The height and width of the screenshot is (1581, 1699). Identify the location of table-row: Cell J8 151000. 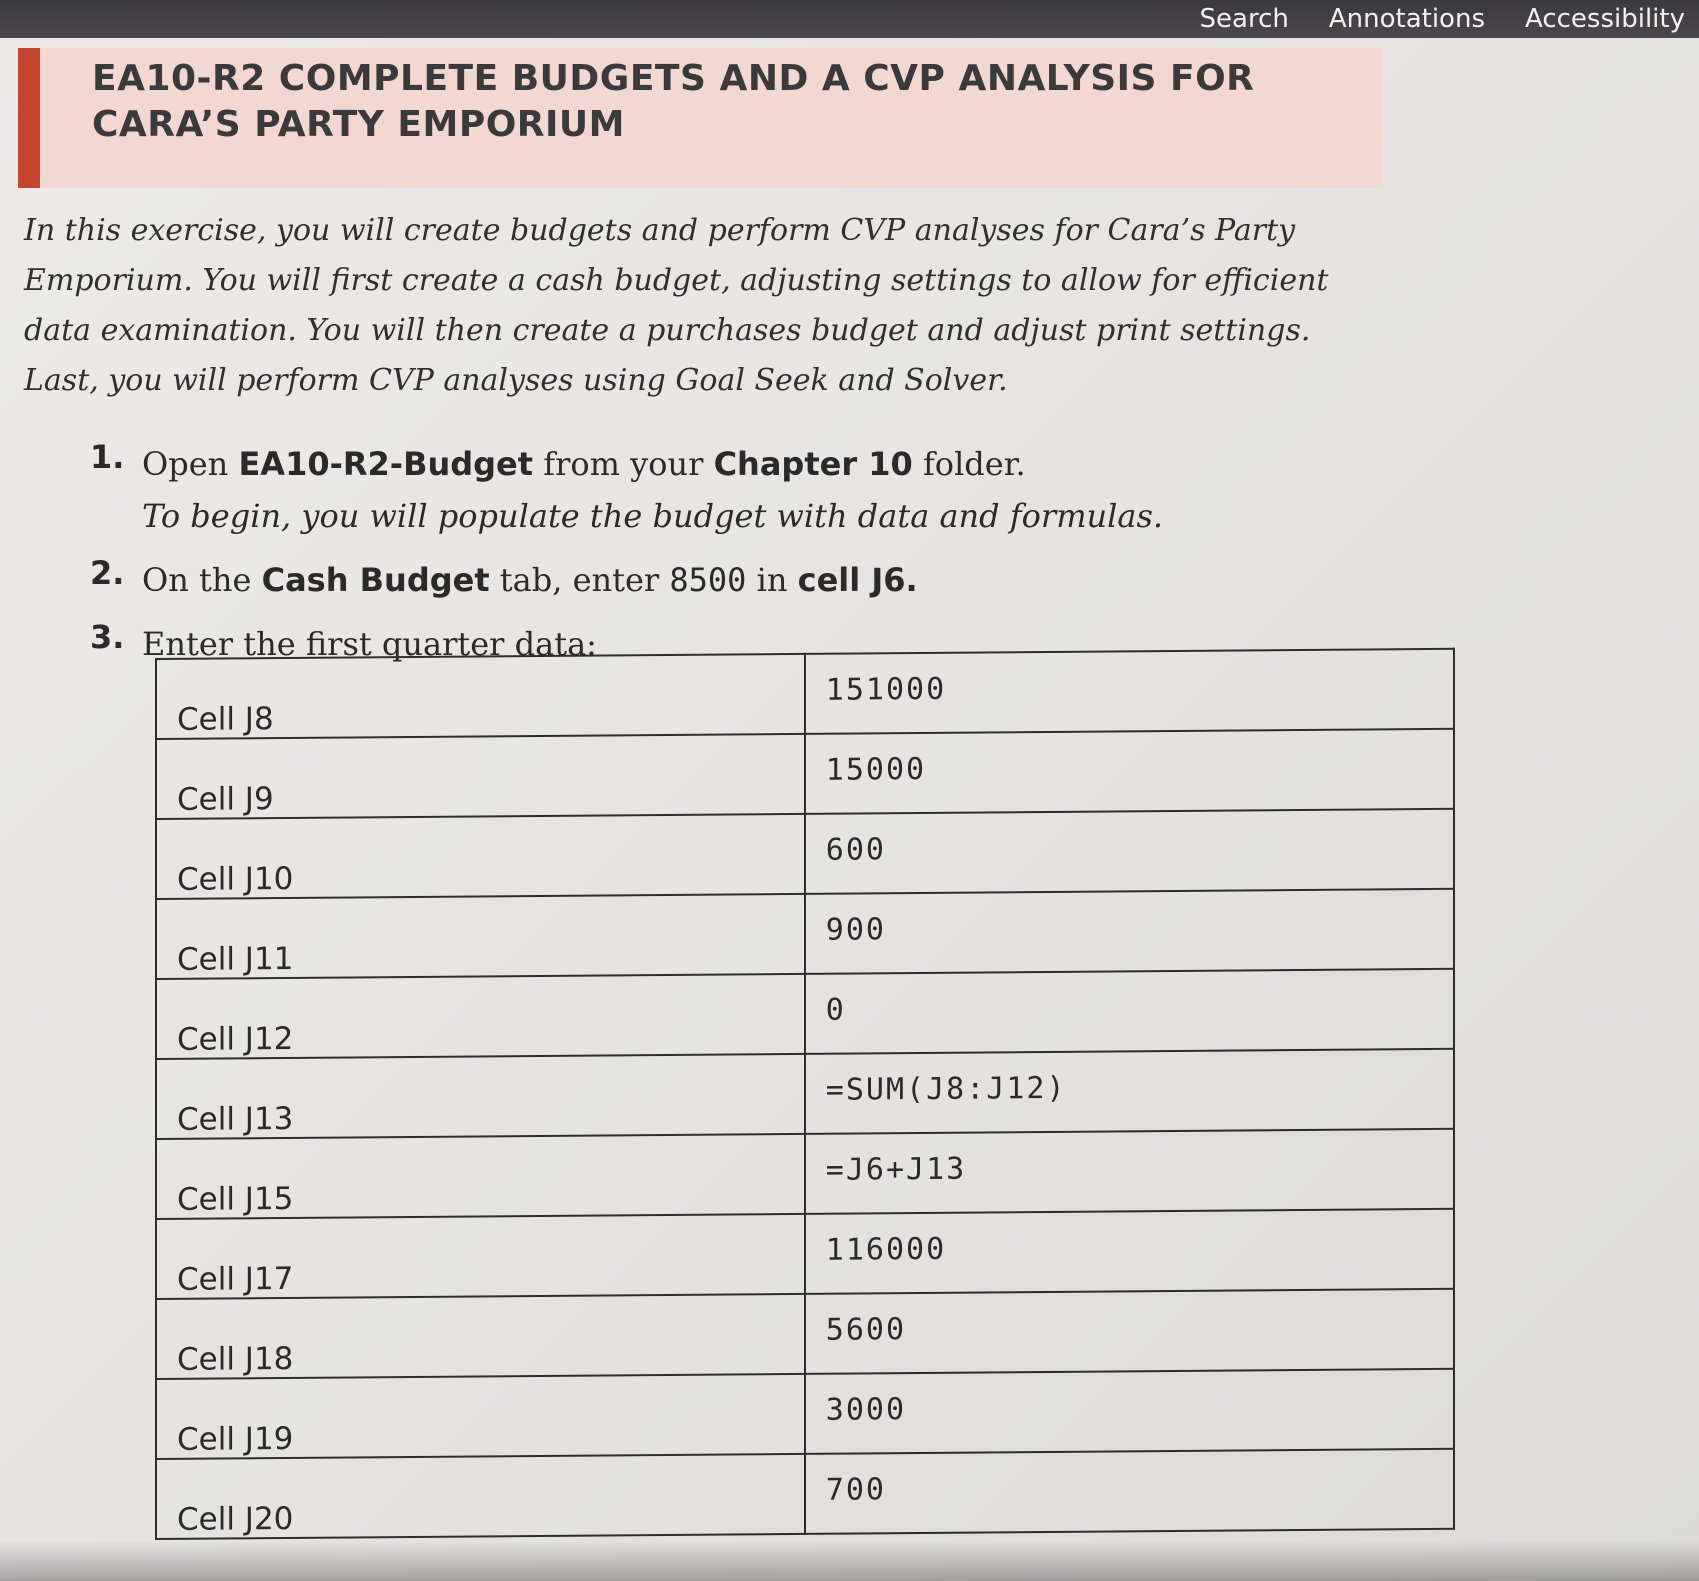
(805, 693).